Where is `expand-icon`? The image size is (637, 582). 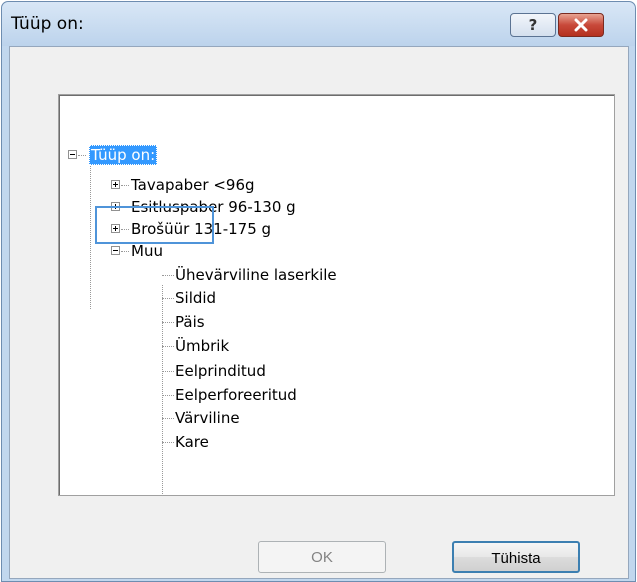
expand-icon is located at coordinates (115, 184).